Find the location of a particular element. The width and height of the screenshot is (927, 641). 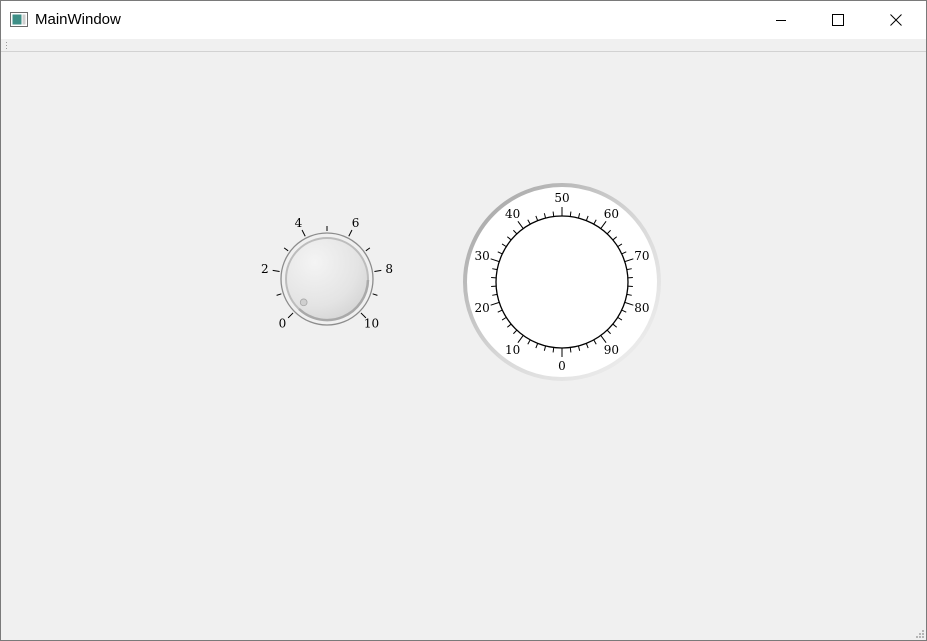

minimize-icon is located at coordinates (781, 20).